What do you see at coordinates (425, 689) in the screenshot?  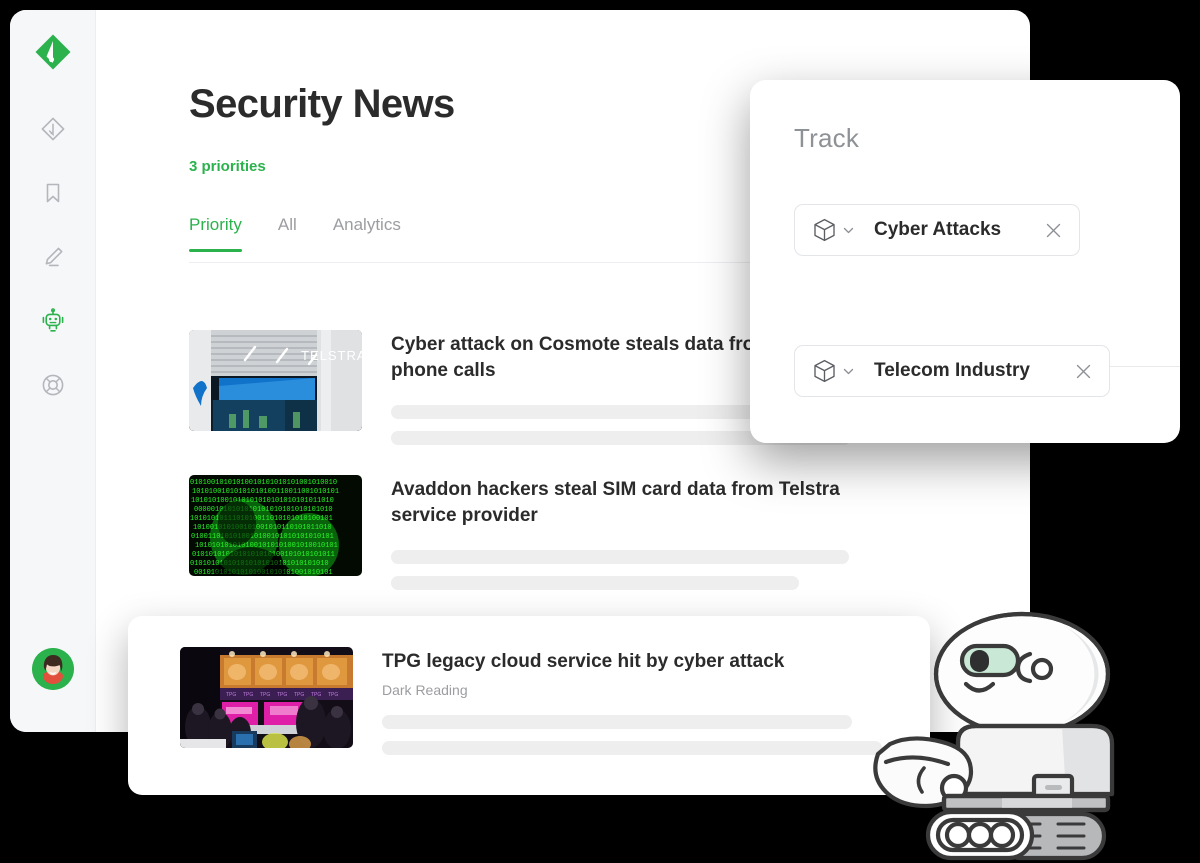 I see `article-source: Dark Reading` at bounding box center [425, 689].